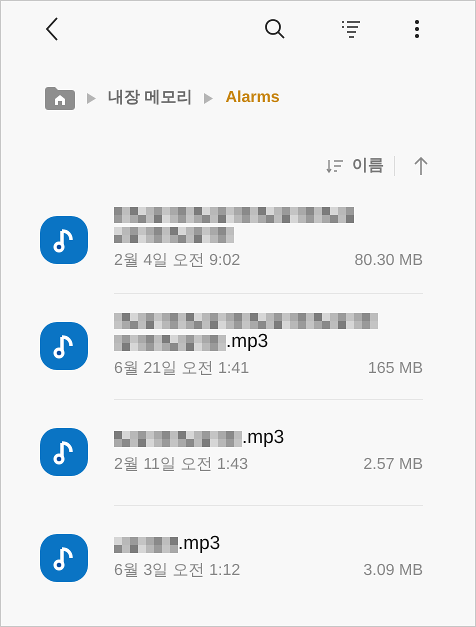  What do you see at coordinates (355, 166) in the screenshot?
I see `sort-button: 이름` at bounding box center [355, 166].